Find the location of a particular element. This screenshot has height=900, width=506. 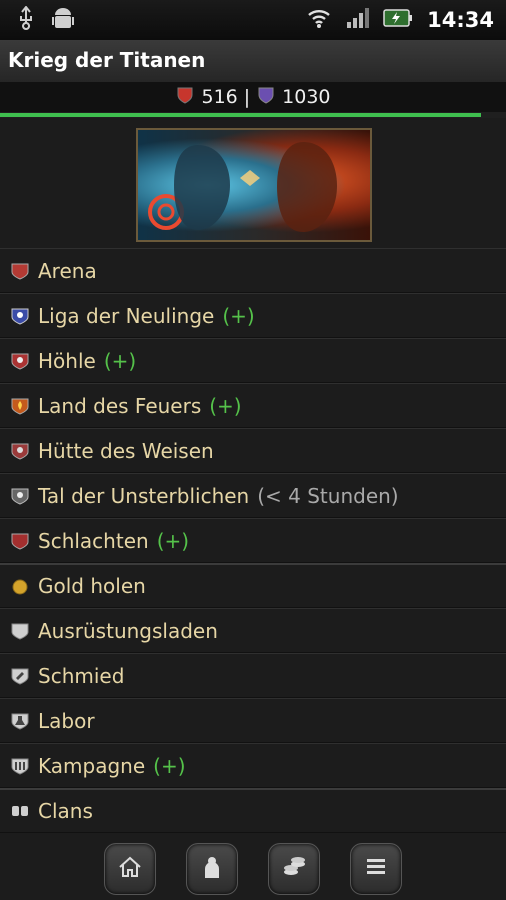

hut-icon is located at coordinates (20, 451).